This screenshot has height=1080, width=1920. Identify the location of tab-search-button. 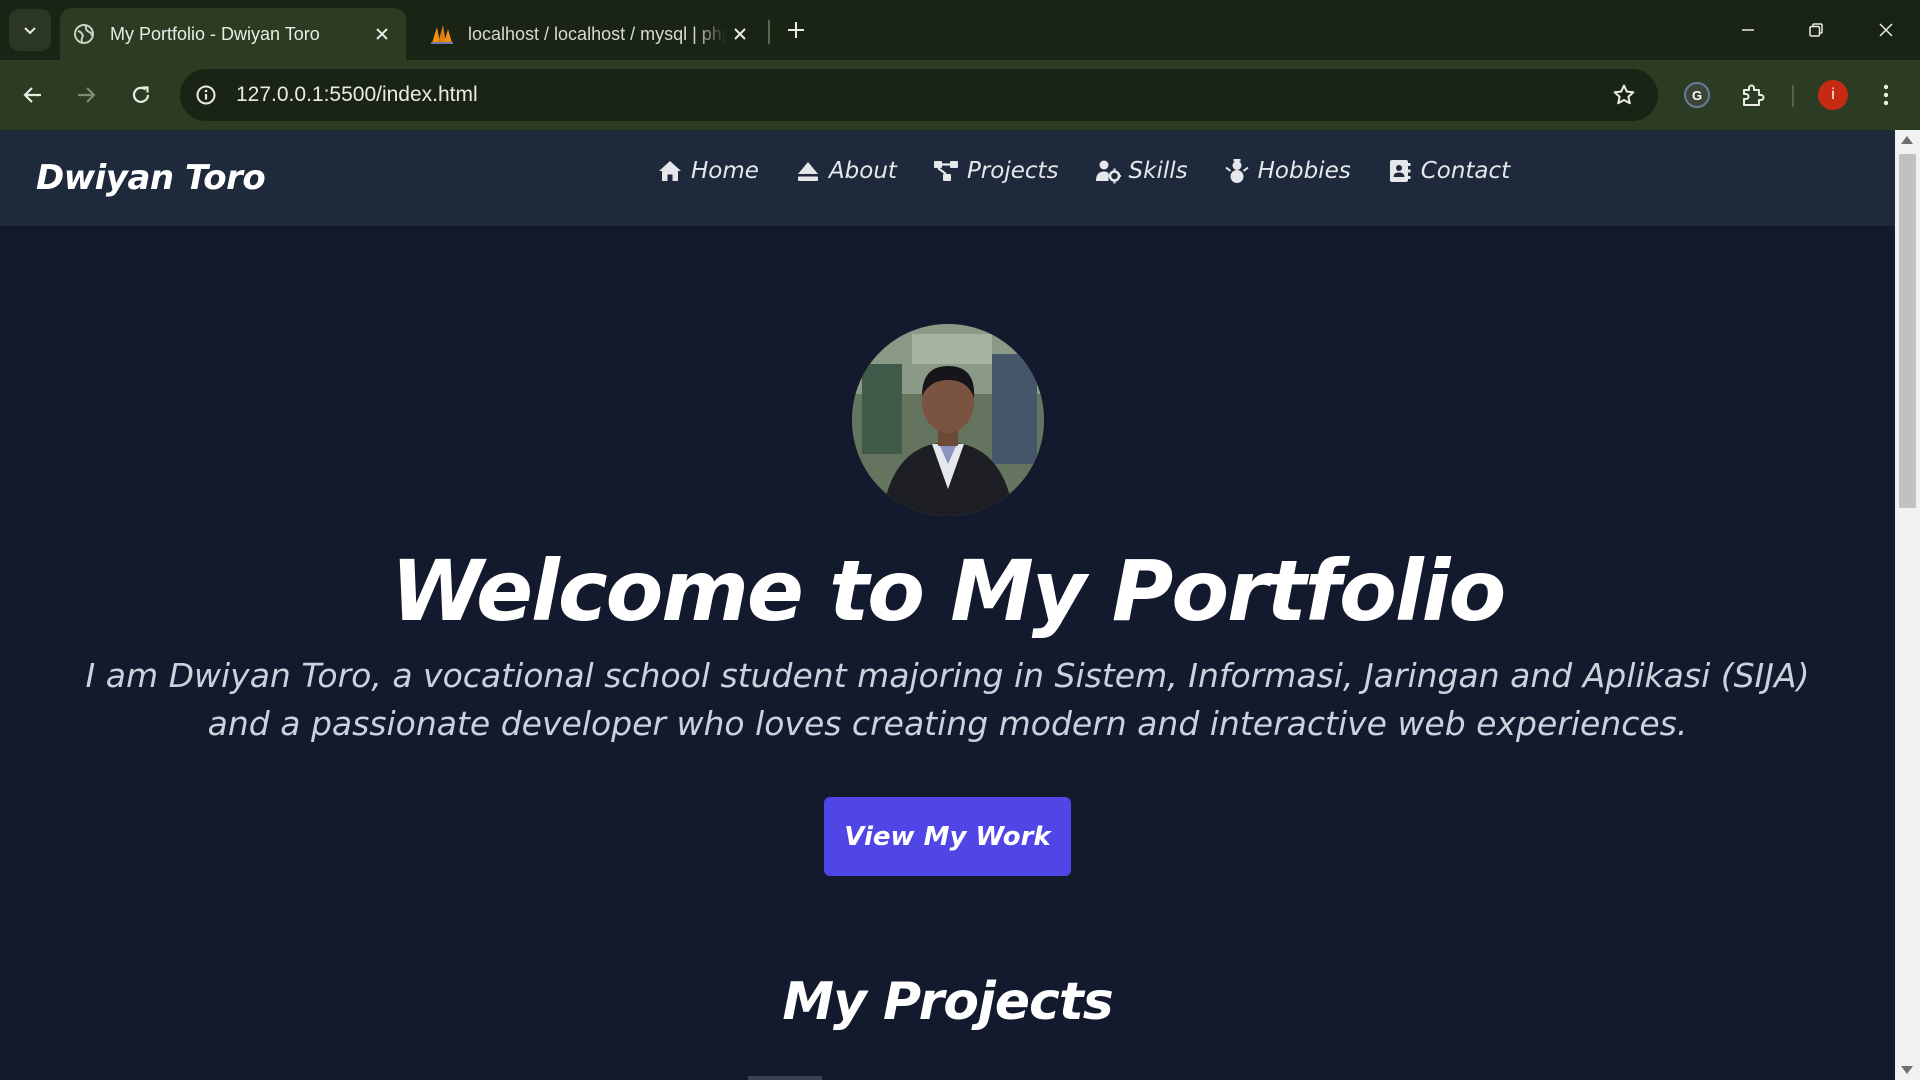
(30, 30).